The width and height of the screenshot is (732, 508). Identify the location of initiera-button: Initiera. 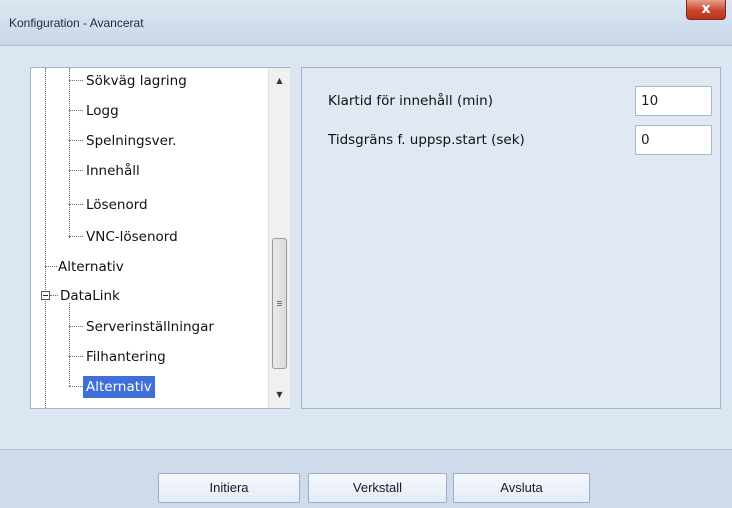
(229, 488).